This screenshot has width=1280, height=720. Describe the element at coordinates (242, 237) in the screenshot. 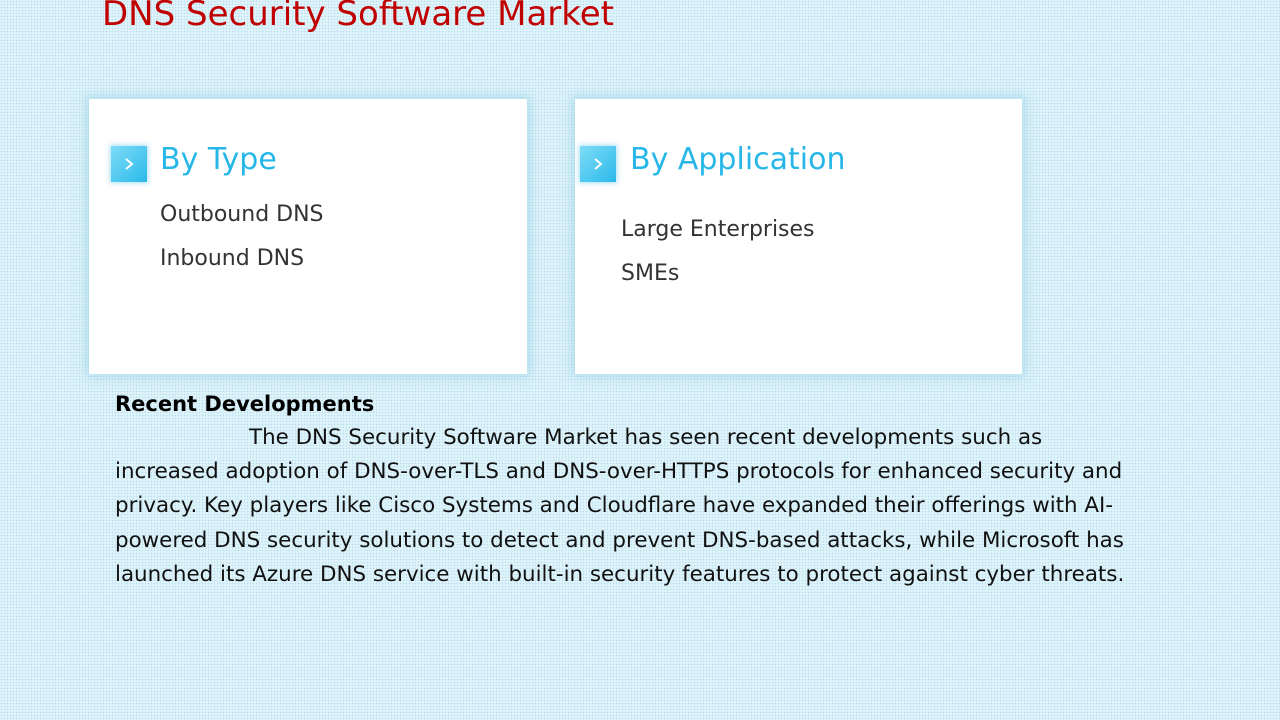

I see `type-list: Outbound DNS Inbound DNS` at that location.